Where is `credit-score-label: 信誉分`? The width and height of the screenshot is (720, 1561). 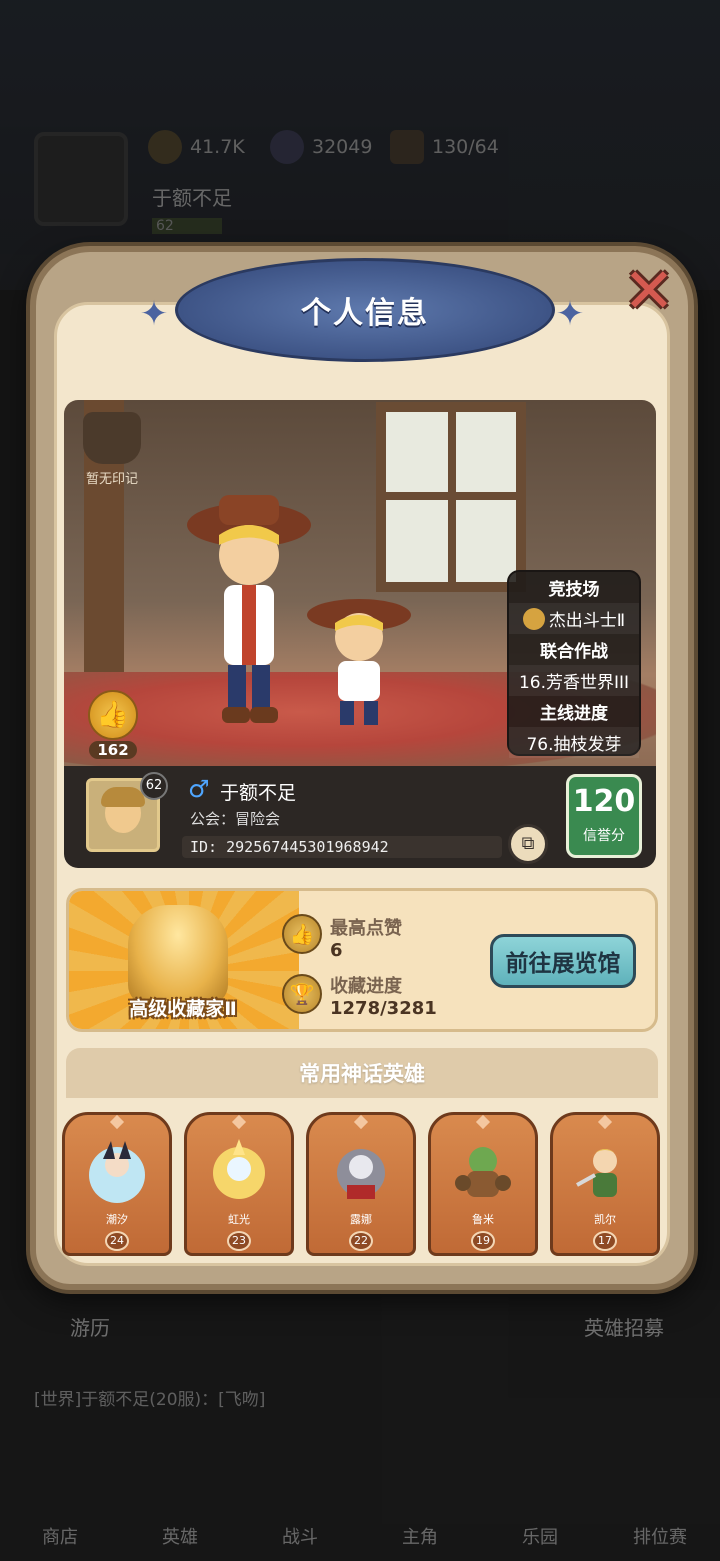
credit-score-label: 信誉分 is located at coordinates (604, 836).